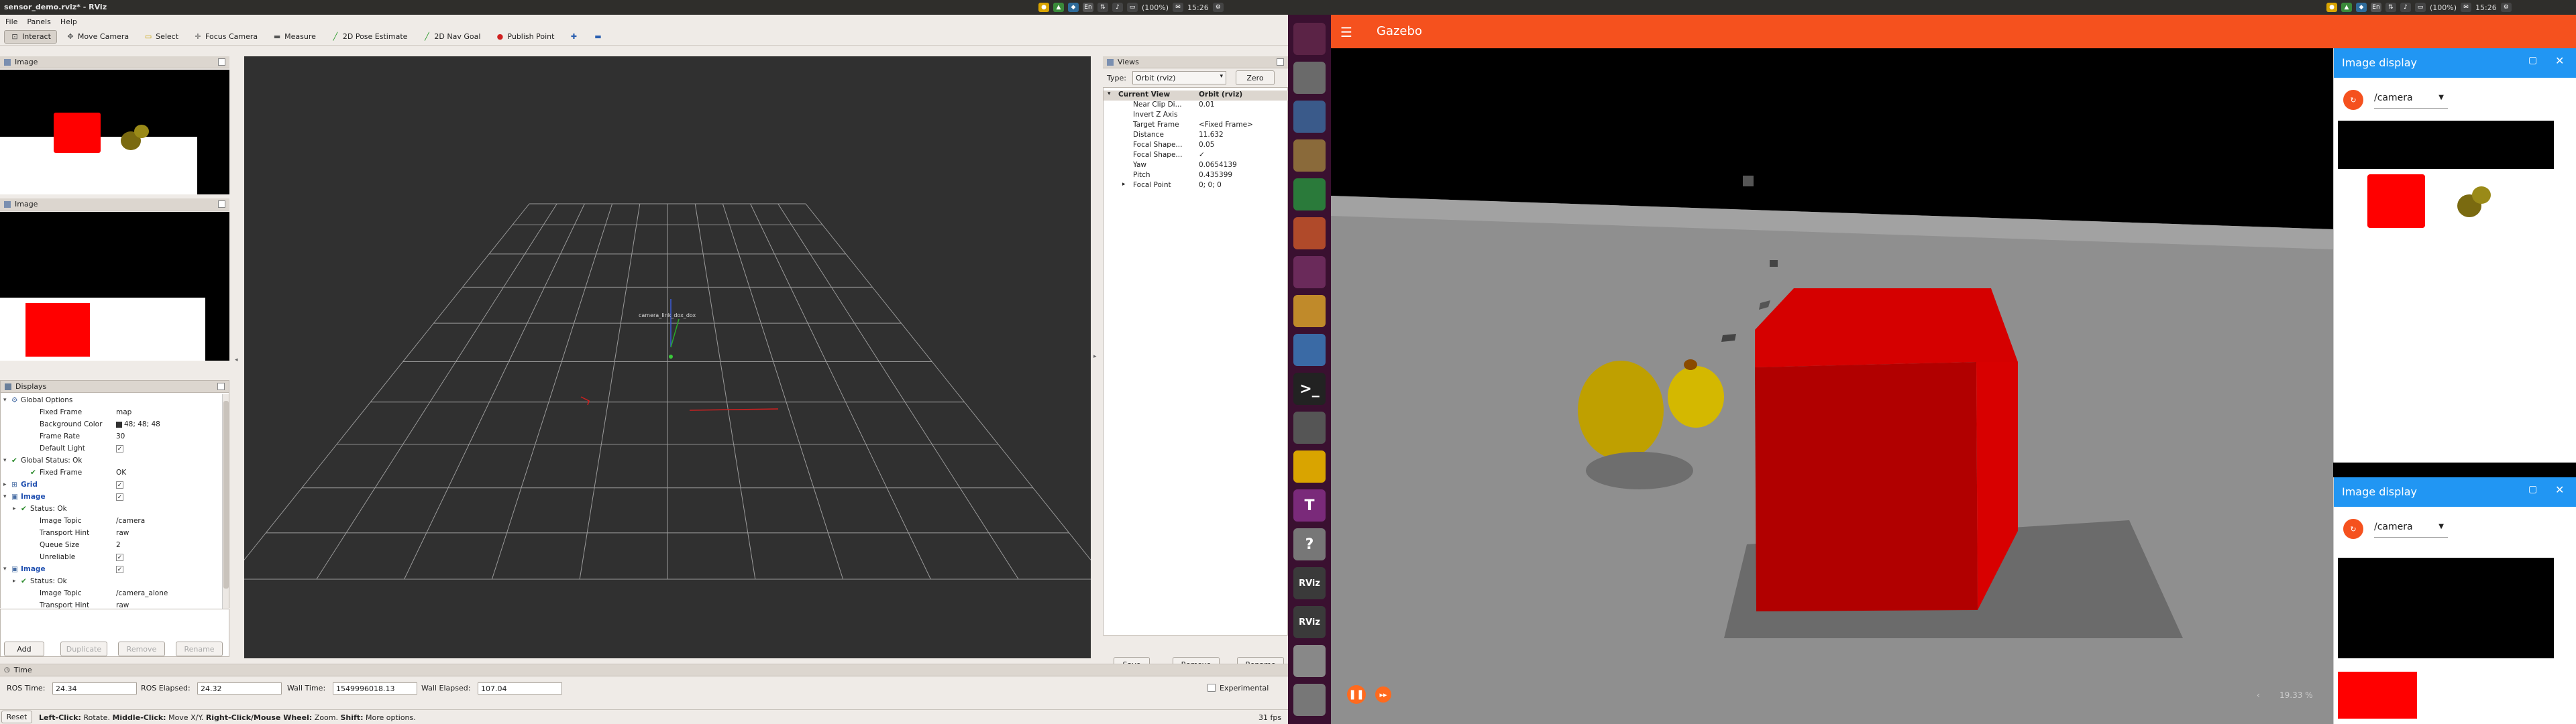 This screenshot has height=724, width=2576. What do you see at coordinates (1196, 116) in the screenshot?
I see `views-row: Invert Z Axis` at bounding box center [1196, 116].